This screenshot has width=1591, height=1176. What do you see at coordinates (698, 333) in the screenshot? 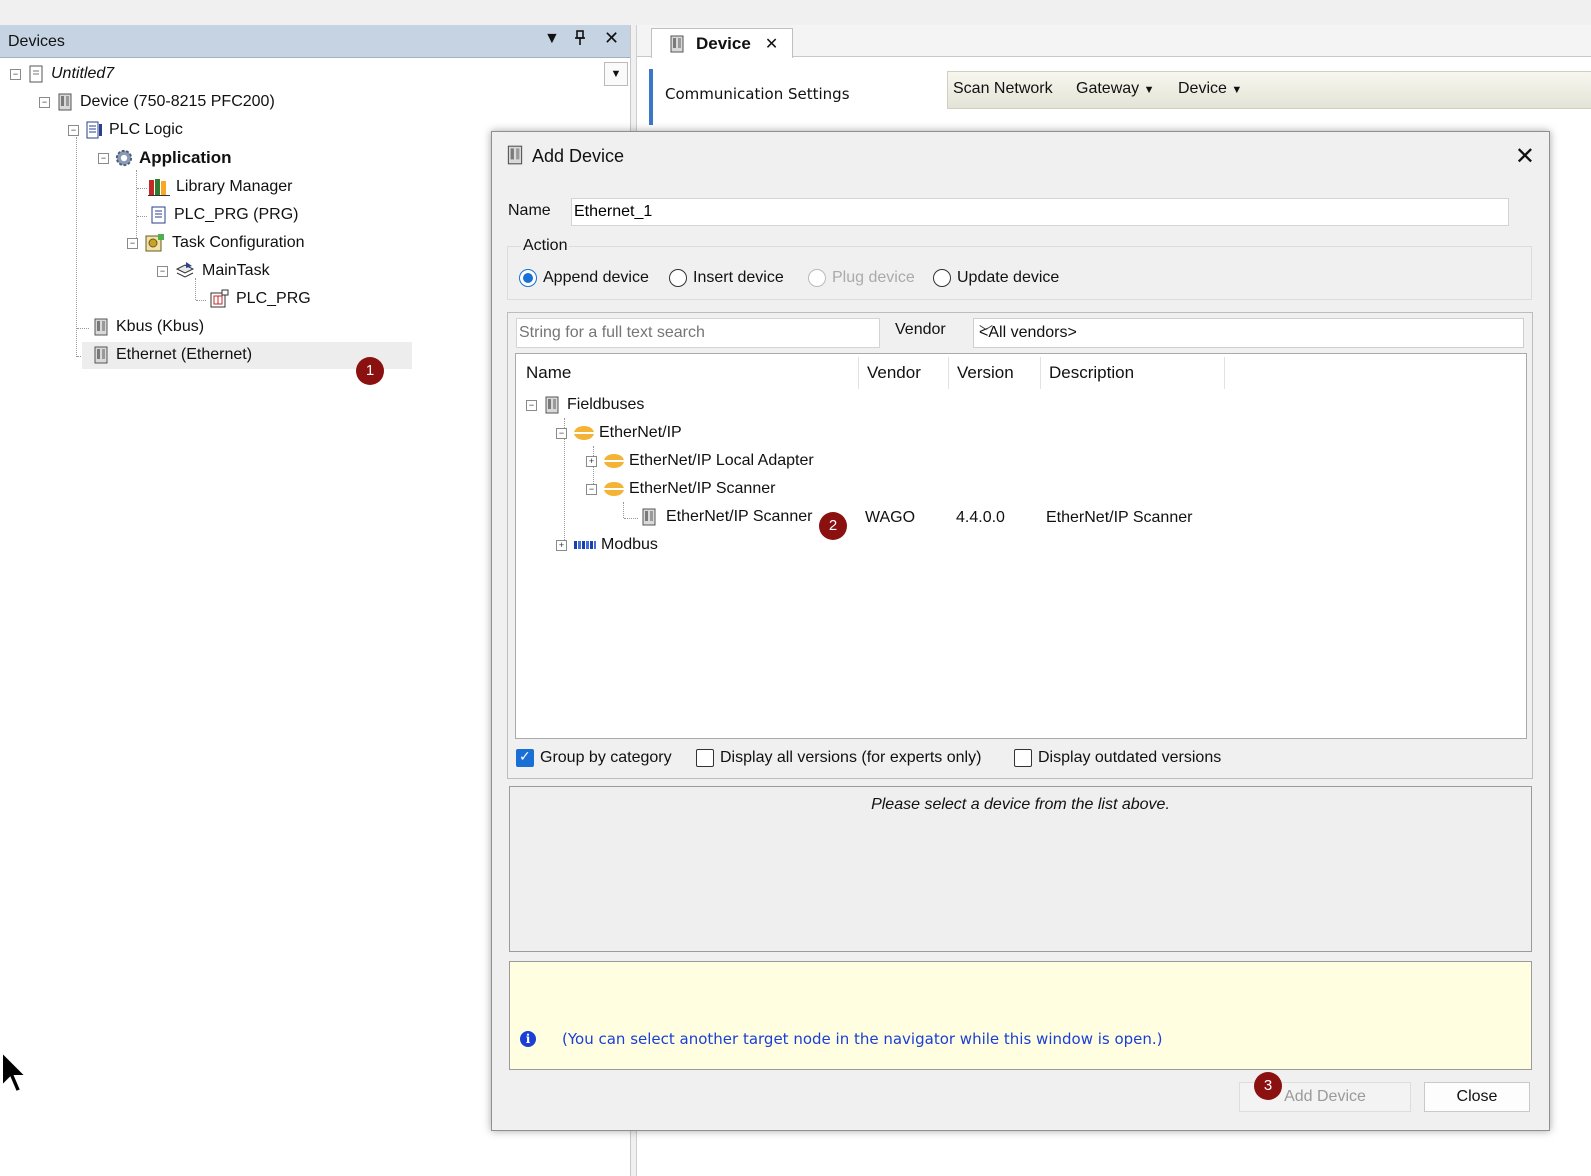
I see `full-text-search-input` at bounding box center [698, 333].